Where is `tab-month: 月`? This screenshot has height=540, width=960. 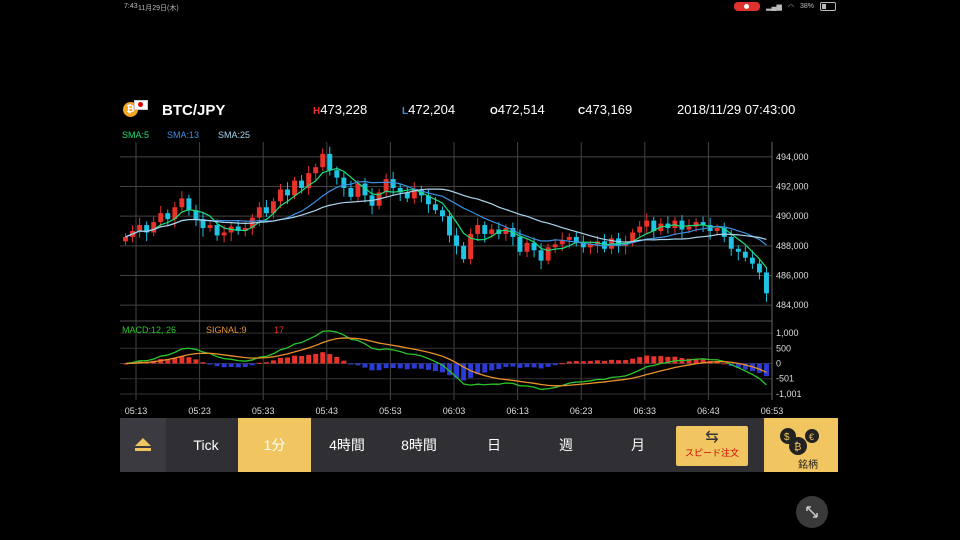 tab-month: 月 is located at coordinates (638, 445).